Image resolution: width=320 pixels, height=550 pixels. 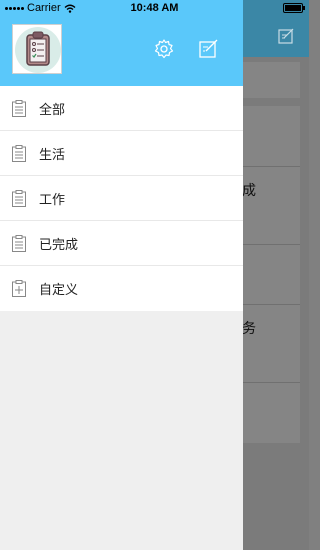 I want to click on bg-search-panel, so click(x=271, y=80).